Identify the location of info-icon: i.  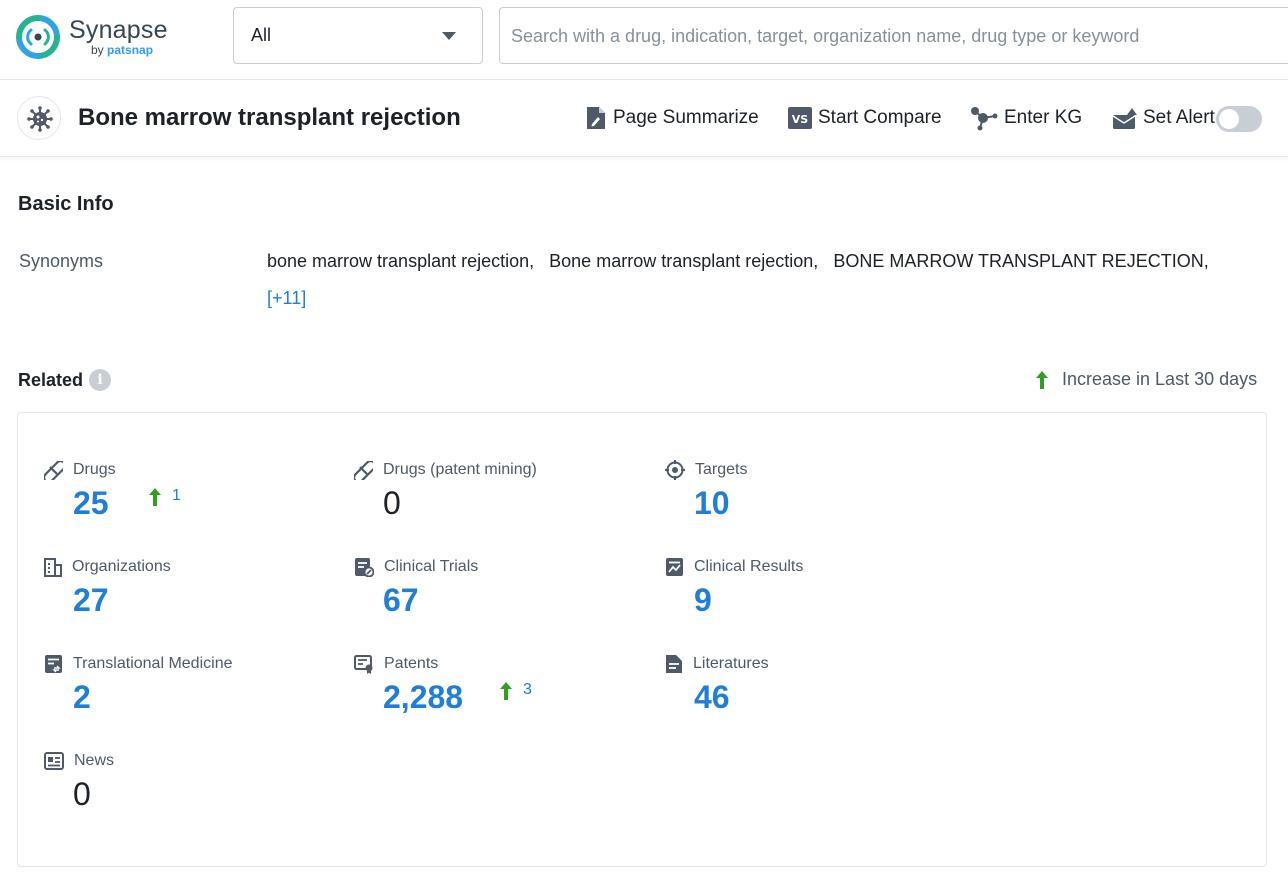
(100, 380).